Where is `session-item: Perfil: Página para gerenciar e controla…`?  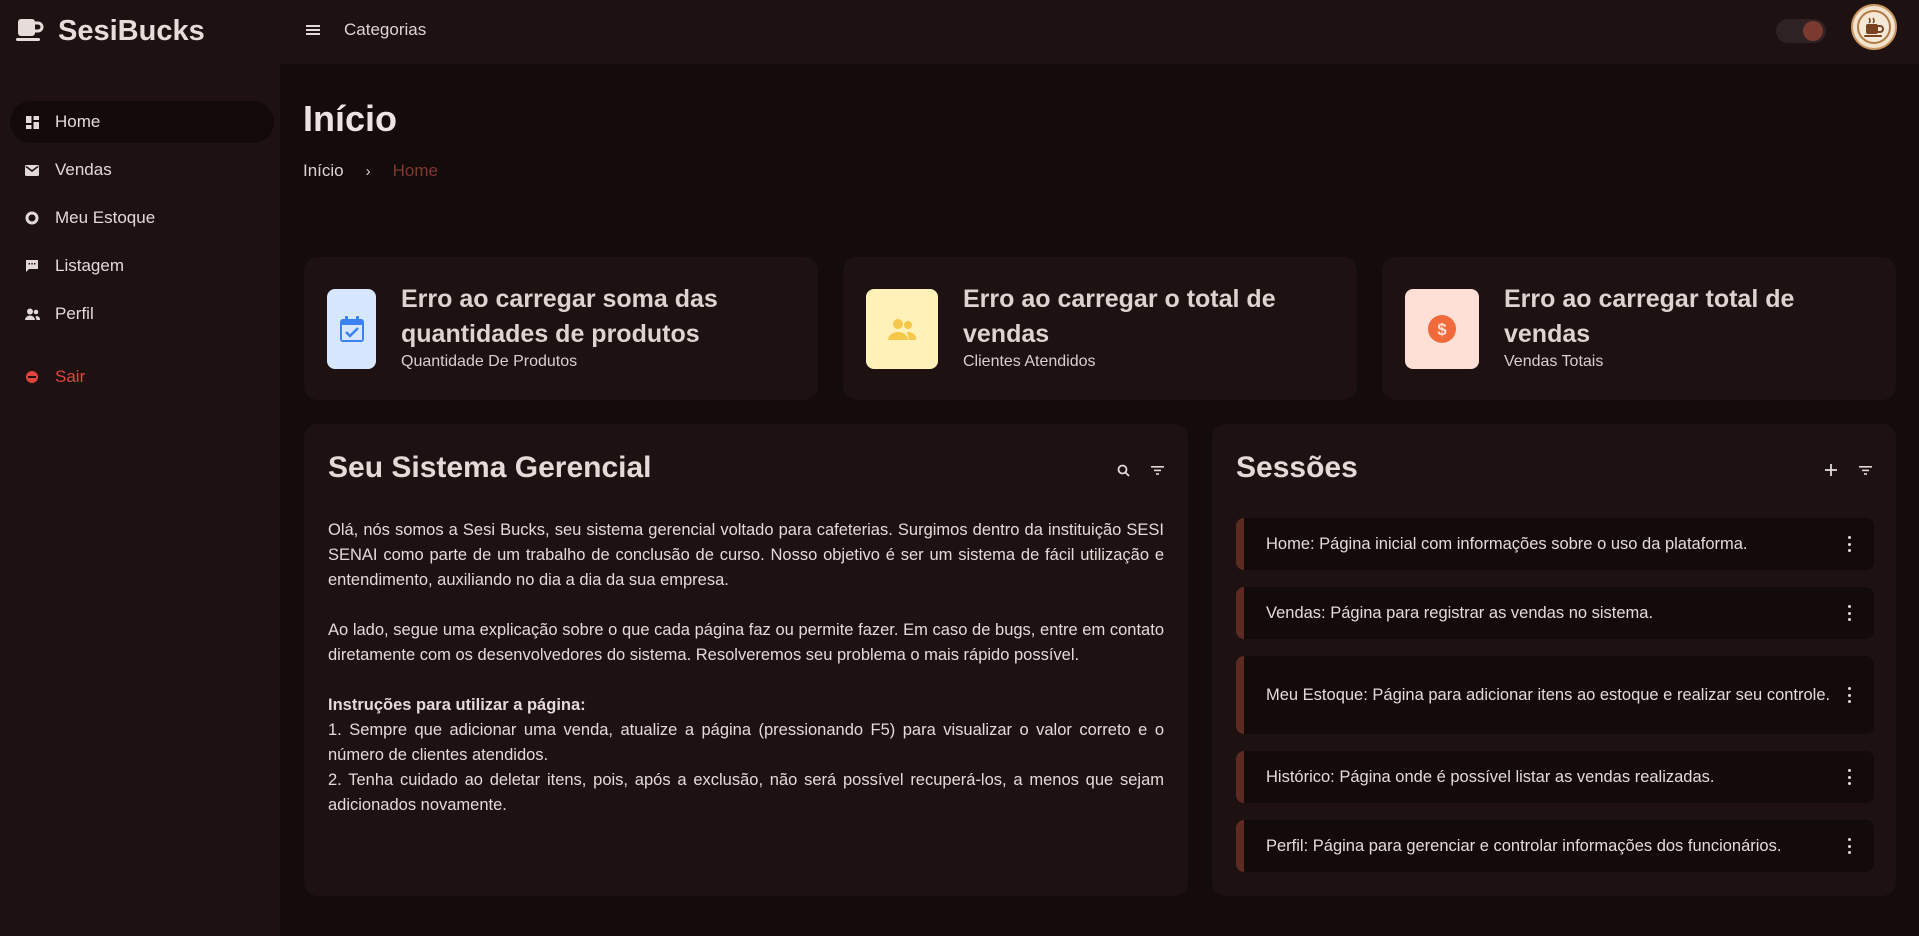 session-item: Perfil: Página para gerenciar e controla… is located at coordinates (1555, 846).